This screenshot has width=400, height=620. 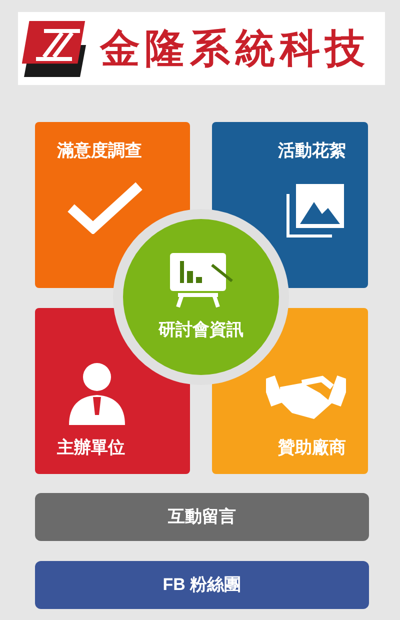 What do you see at coordinates (235, 48) in the screenshot?
I see `logo-text: 金隆系統科技` at bounding box center [235, 48].